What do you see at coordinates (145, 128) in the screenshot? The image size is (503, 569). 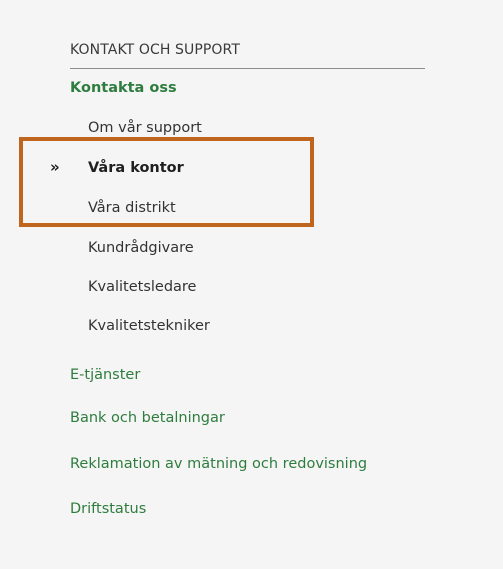 I see `sidebar-item-om-var-support: Om vår support` at bounding box center [145, 128].